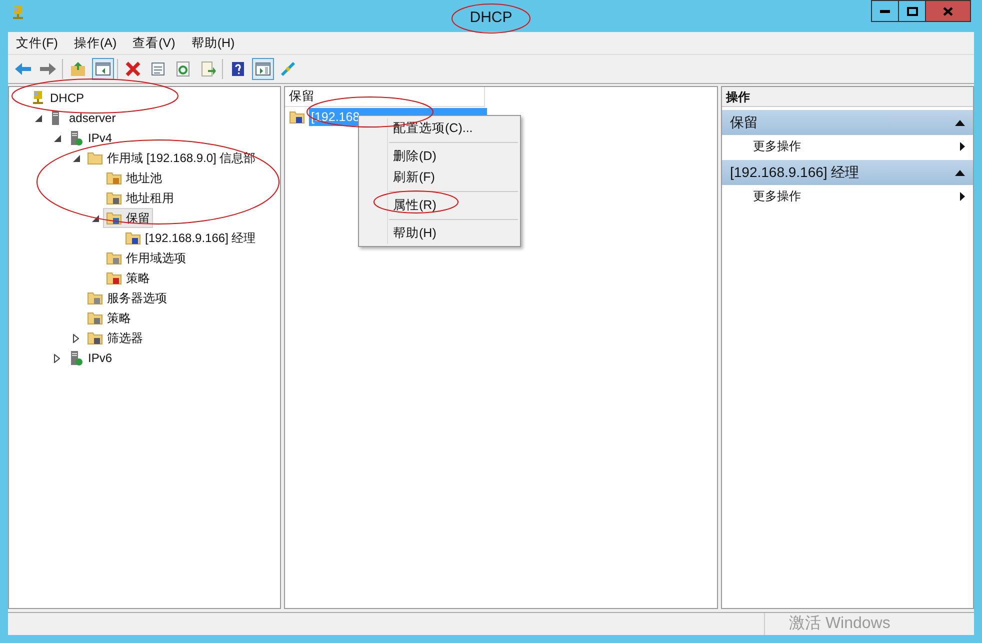 This screenshot has height=643, width=982. What do you see at coordinates (847, 97) in the screenshot?
I see `actions-header: 操作` at bounding box center [847, 97].